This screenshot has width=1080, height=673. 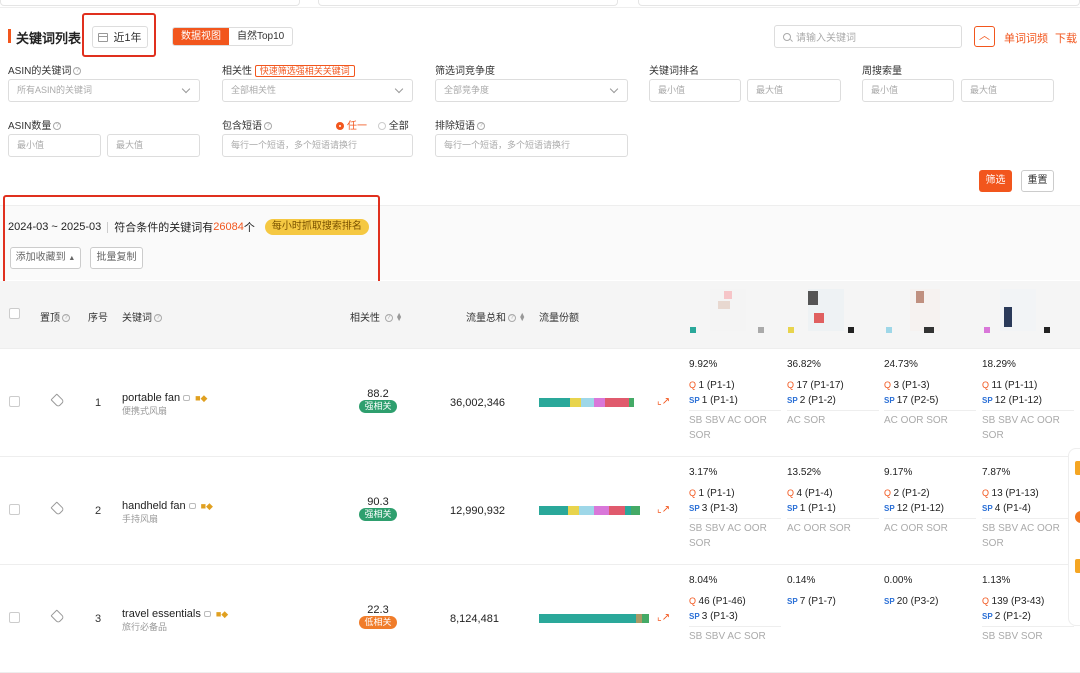 What do you see at coordinates (154, 506) in the screenshot?
I see `keyword-text: handheld fan` at bounding box center [154, 506].